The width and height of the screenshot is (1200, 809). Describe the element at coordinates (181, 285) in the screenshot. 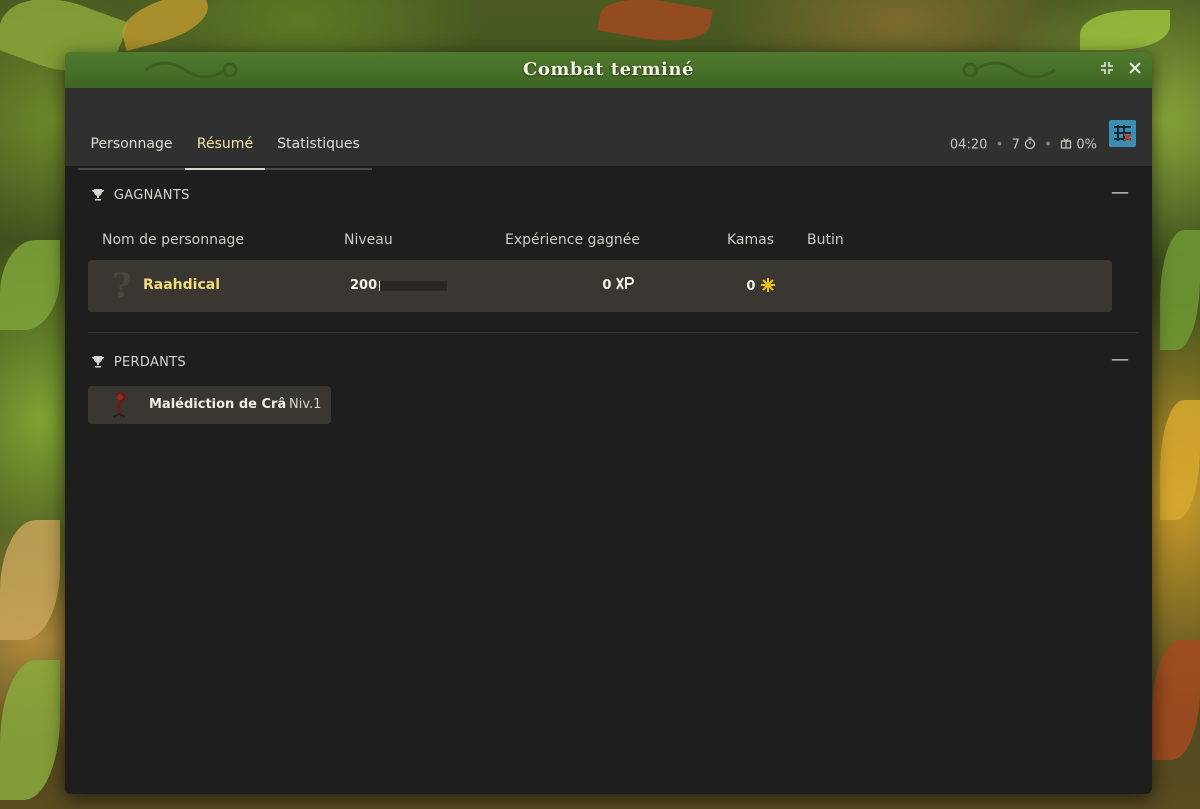

I see `player-name: Raahdical` at that location.